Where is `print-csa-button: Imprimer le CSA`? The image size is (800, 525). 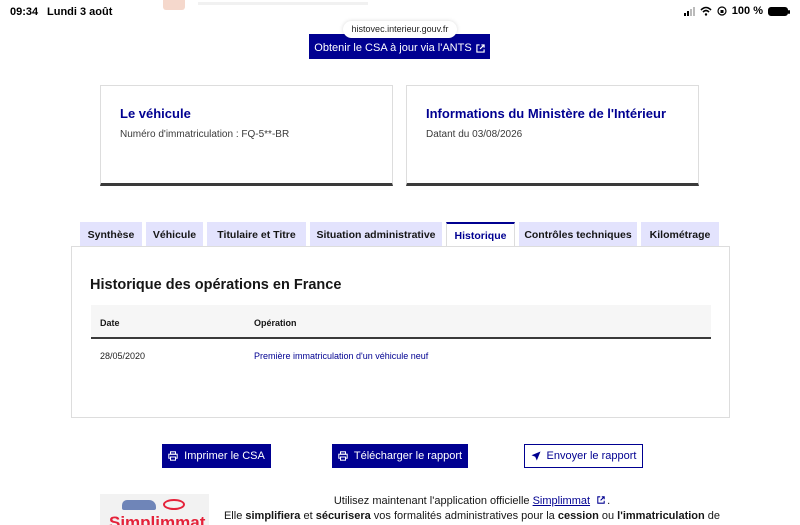
print-csa-button: Imprimer le CSA is located at coordinates (216, 456).